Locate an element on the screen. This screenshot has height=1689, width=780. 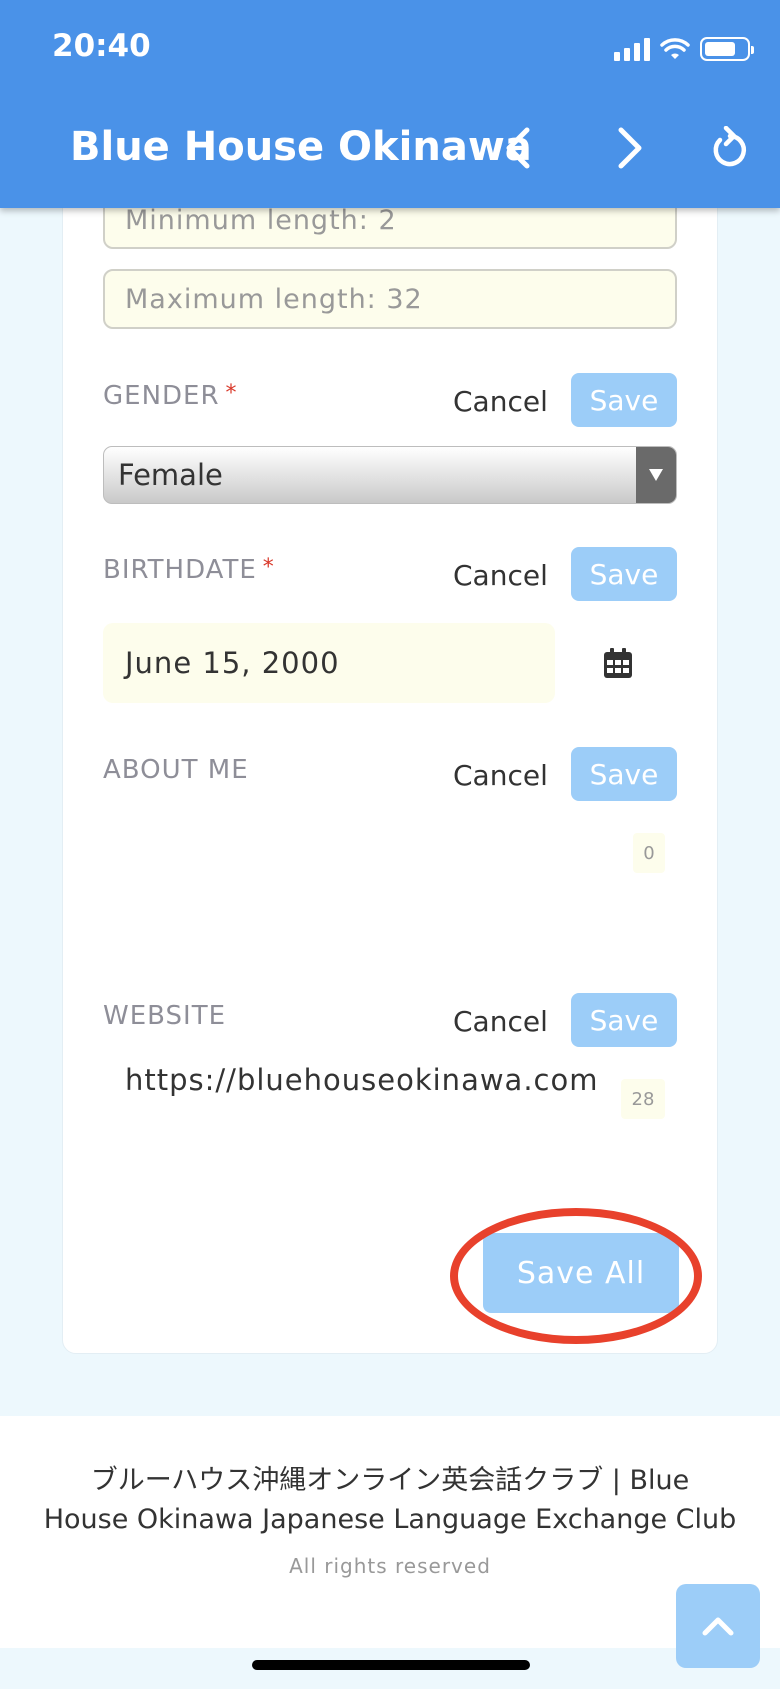
gender-save-button: Save is located at coordinates (624, 400).